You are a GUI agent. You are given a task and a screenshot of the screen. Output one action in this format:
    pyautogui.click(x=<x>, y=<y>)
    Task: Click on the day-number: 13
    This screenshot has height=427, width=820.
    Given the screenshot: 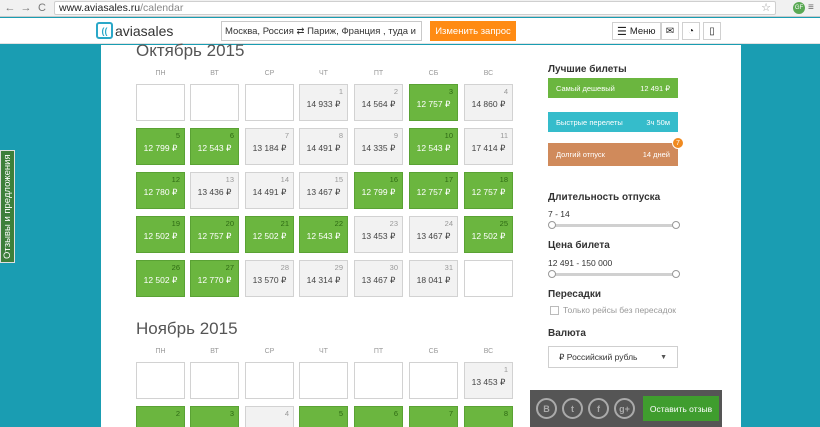 What is the action you would take?
    pyautogui.click(x=229, y=179)
    